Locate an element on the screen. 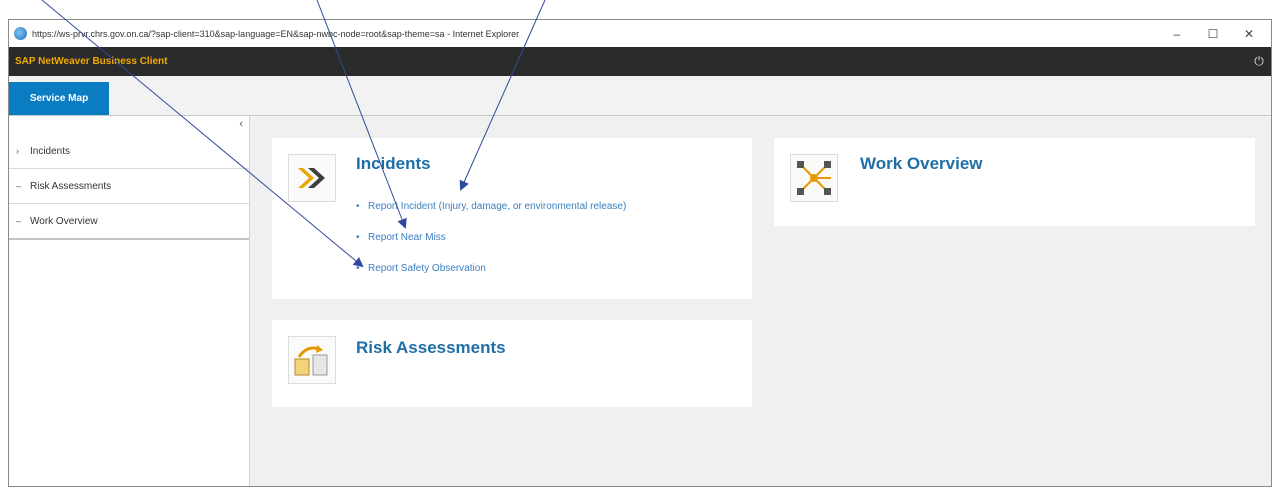 Image resolution: width=1273 pixels, height=487 pixels. sidebar-item-risk-assessments: – Risk Assessments is located at coordinates (129, 186).